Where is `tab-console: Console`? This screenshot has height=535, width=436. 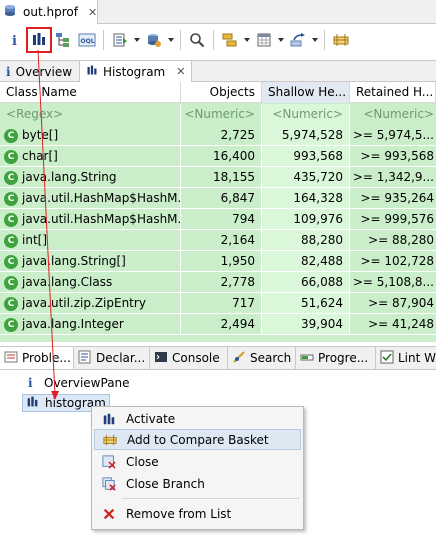
tab-console: Console is located at coordinates (189, 358).